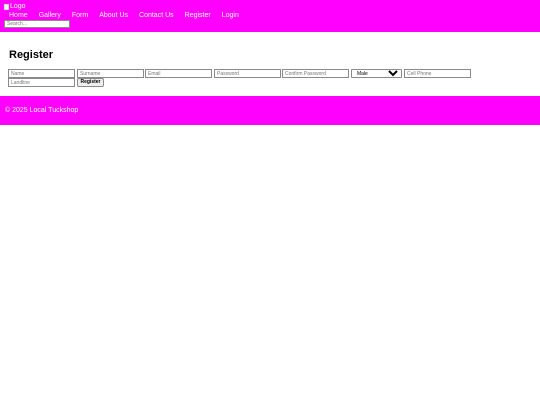  What do you see at coordinates (198, 15) in the screenshot?
I see `nav-register: Register` at bounding box center [198, 15].